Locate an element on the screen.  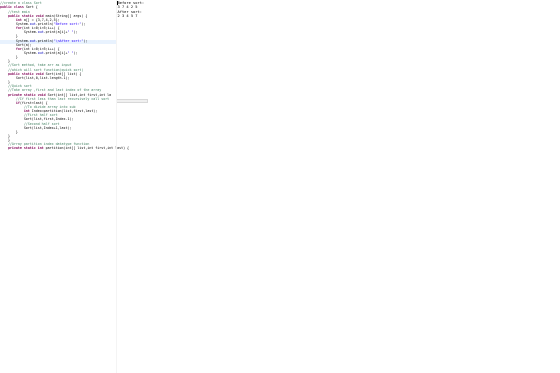
code-line: Sort(list,0,list.length-1); is located at coordinates (35, 77).